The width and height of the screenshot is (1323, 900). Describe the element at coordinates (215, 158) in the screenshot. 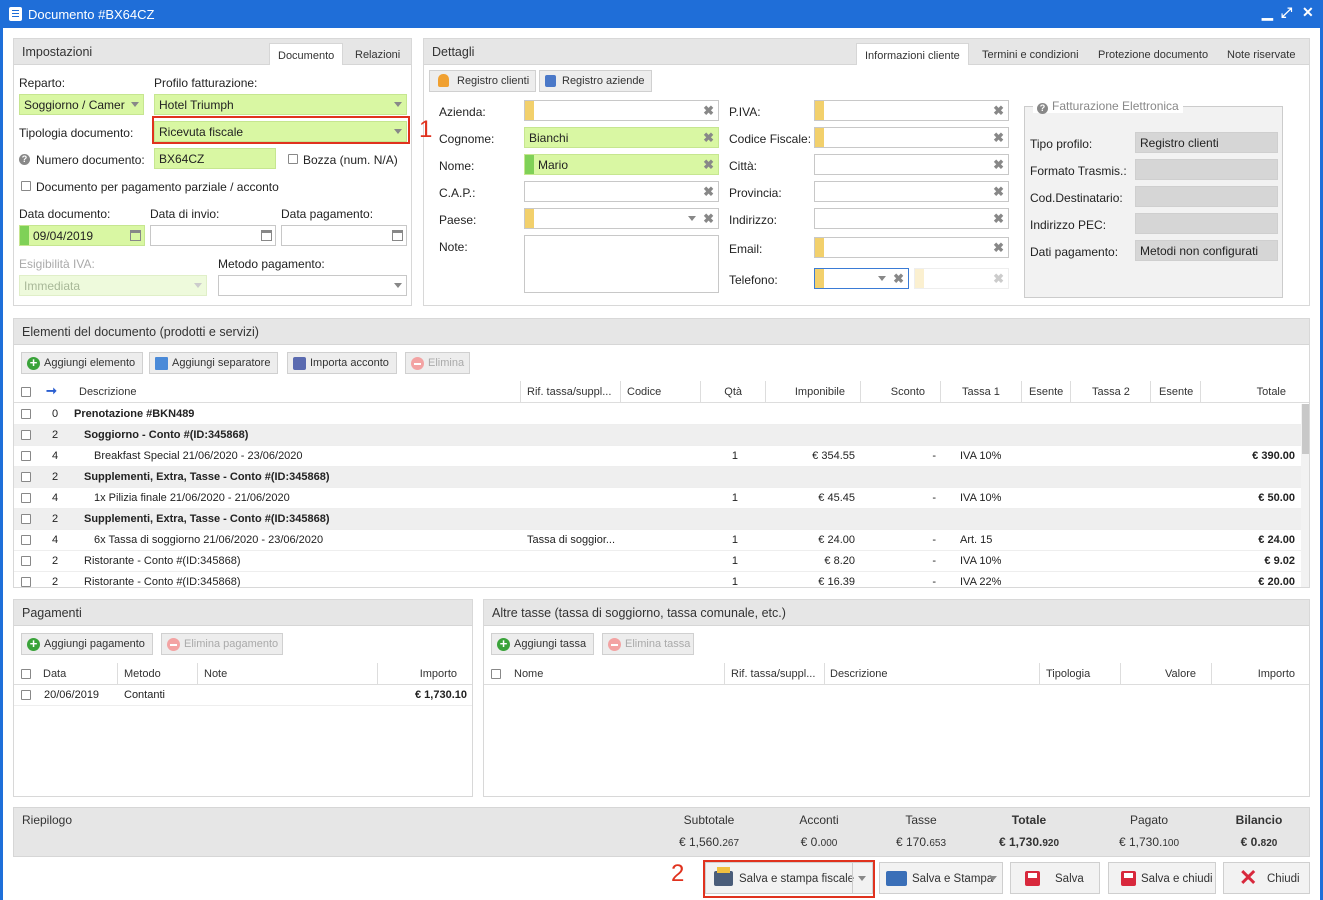

I see `numero-input: BX64CZ` at that location.